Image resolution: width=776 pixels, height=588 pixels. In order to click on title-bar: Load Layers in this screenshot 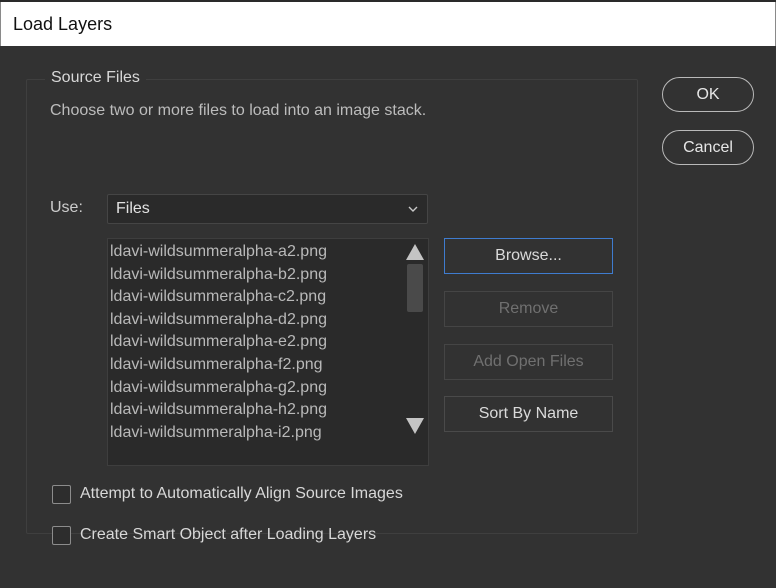, I will do `click(388, 24)`.